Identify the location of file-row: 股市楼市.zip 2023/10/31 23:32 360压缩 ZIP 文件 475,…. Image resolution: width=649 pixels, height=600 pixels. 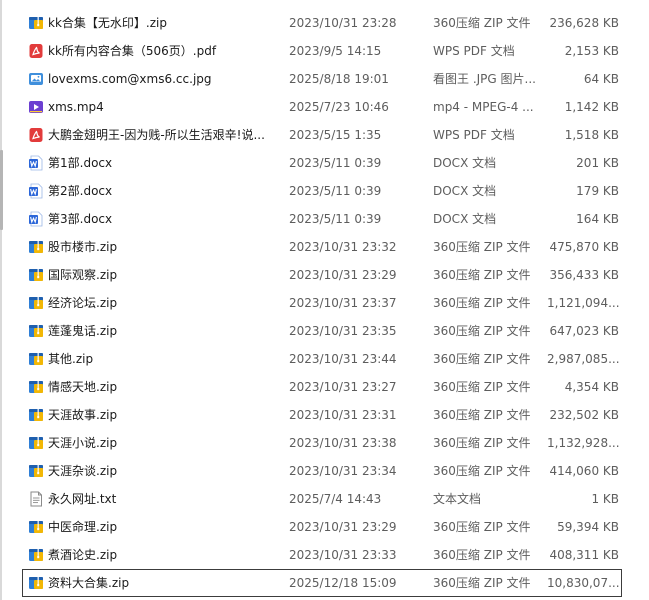
(322, 247).